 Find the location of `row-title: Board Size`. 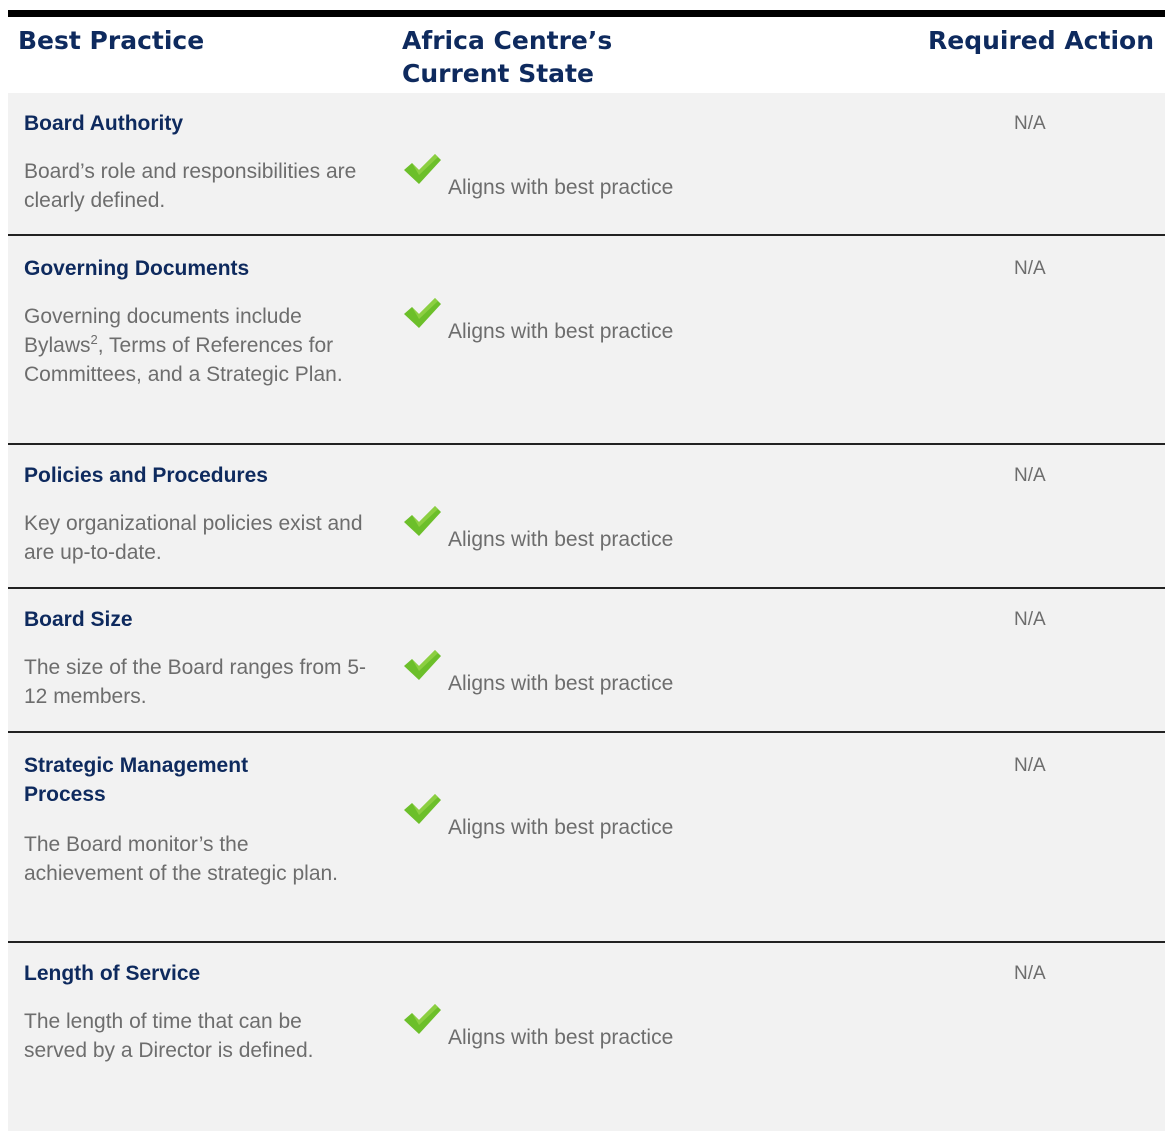

row-title: Board Size is located at coordinates (78, 619).